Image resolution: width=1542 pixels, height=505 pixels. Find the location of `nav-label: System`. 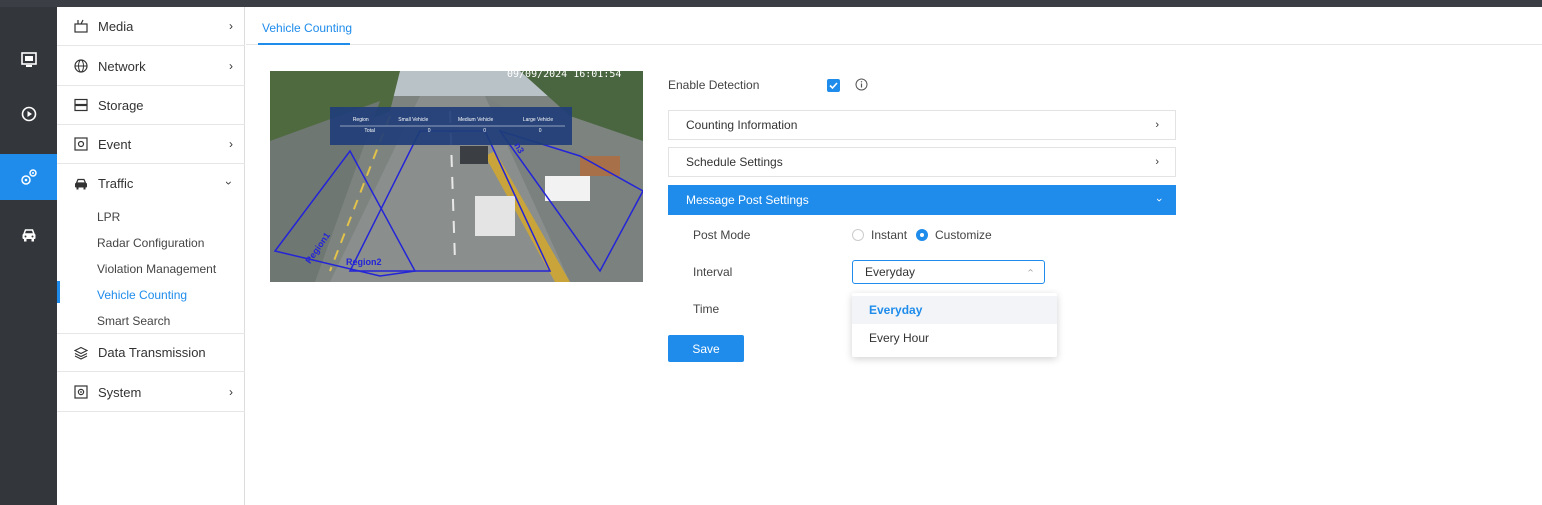

nav-label: System is located at coordinates (120, 392).